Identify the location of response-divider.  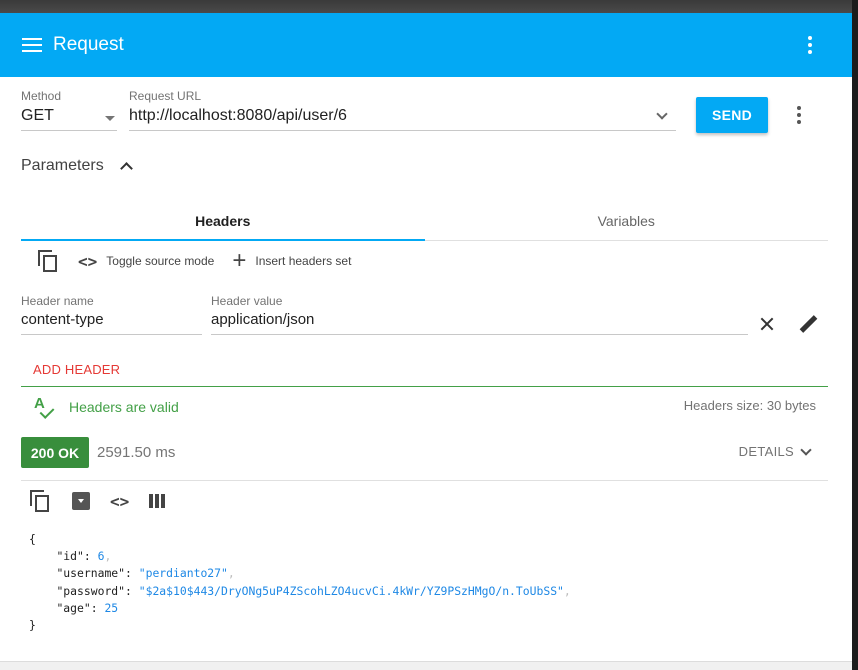
(424, 480).